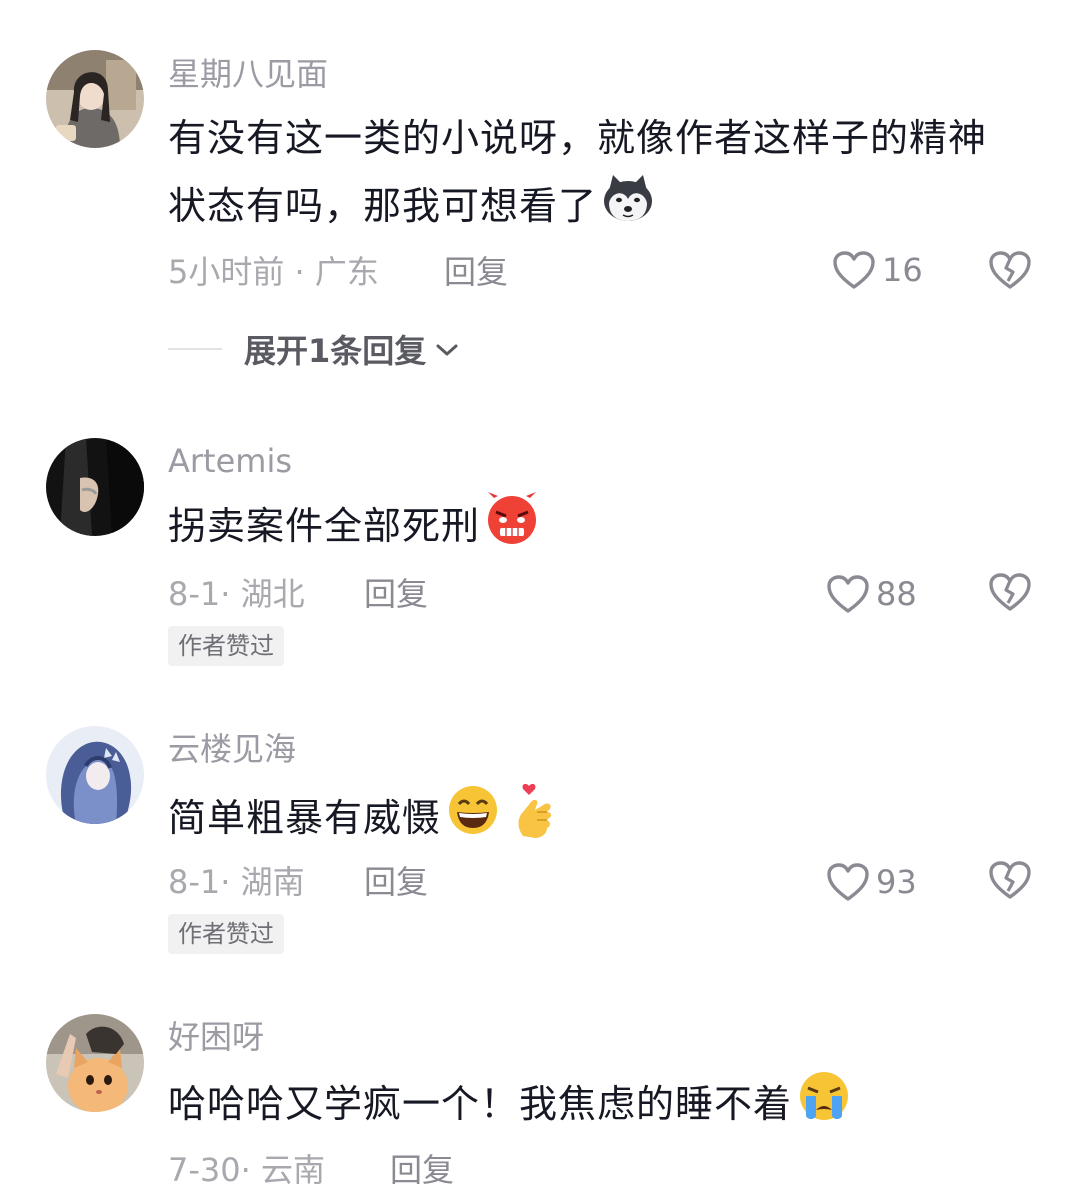 The image size is (1080, 1198). I want to click on comment-text: 有没有这一类的小说呀，就像作者这样子的精神 状态有吗，那我可想看了, so click(603, 174).